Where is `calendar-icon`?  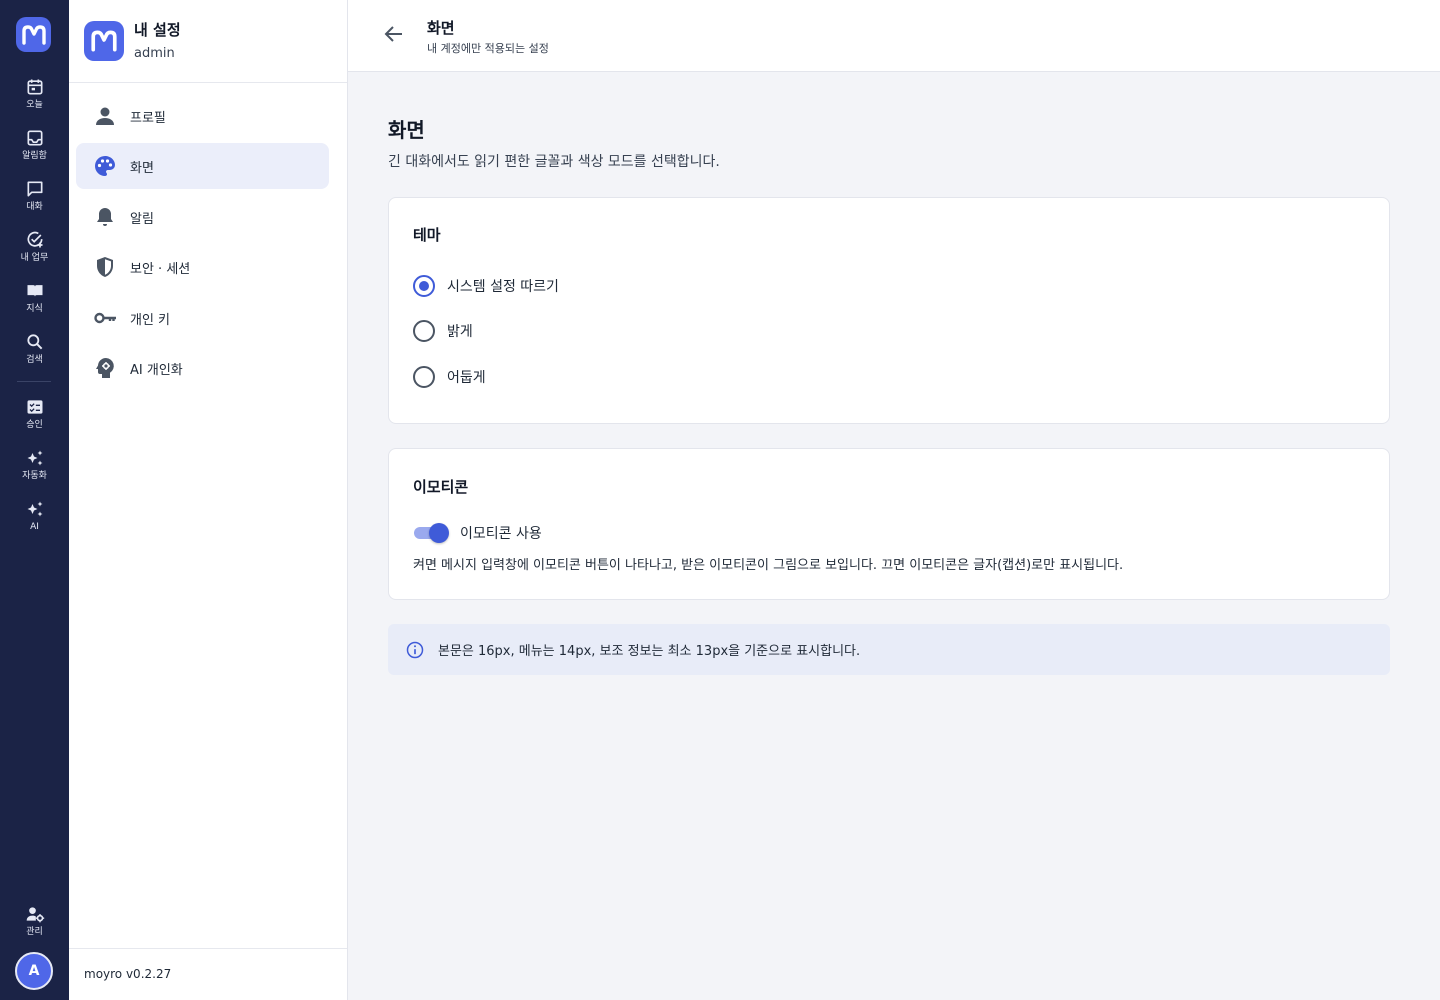
calendar-icon is located at coordinates (34, 87).